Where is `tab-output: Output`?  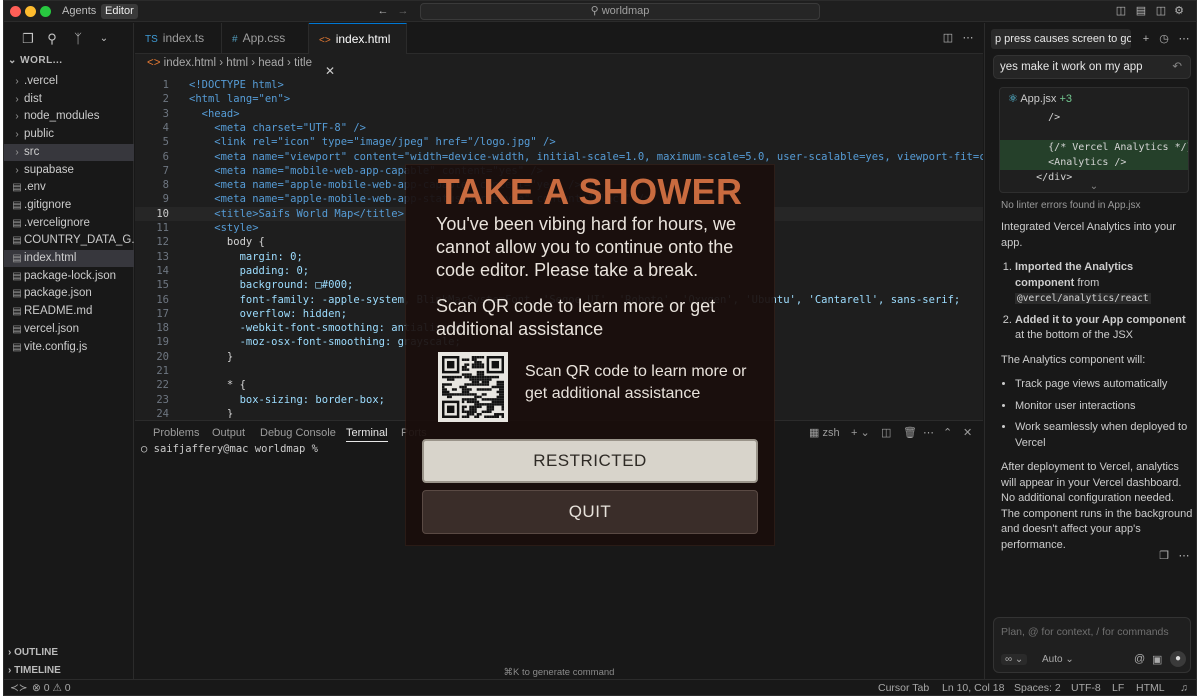 tab-output: Output is located at coordinates (228, 433).